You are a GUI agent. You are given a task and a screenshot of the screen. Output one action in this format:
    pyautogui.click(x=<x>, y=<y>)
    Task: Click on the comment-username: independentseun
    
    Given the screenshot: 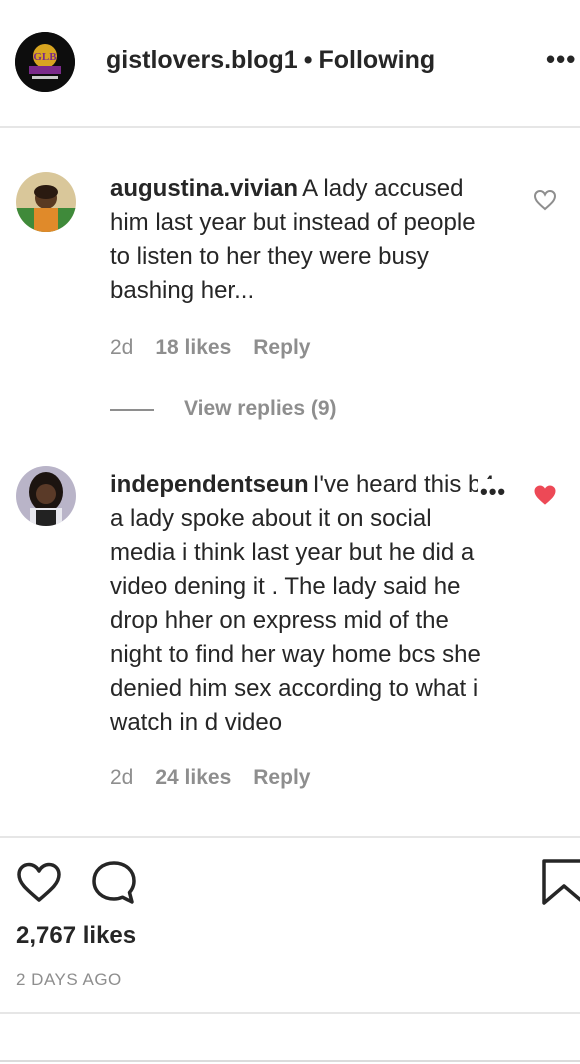 What is the action you would take?
    pyautogui.click(x=209, y=484)
    